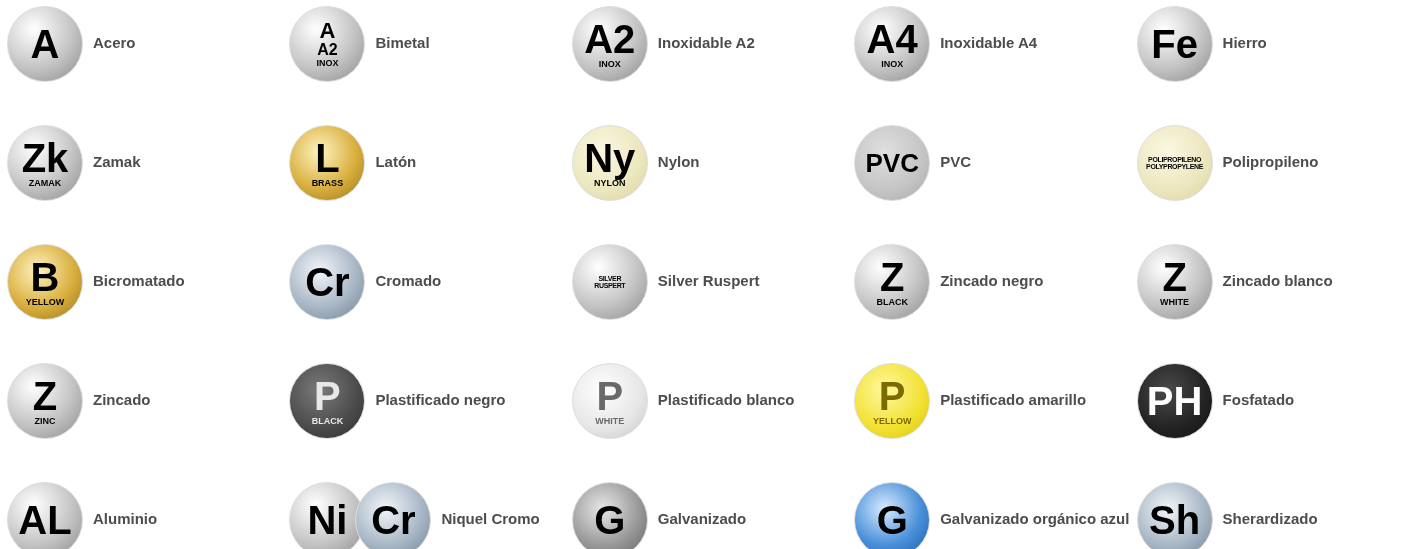  I want to click on material-label: Cromado, so click(408, 281).